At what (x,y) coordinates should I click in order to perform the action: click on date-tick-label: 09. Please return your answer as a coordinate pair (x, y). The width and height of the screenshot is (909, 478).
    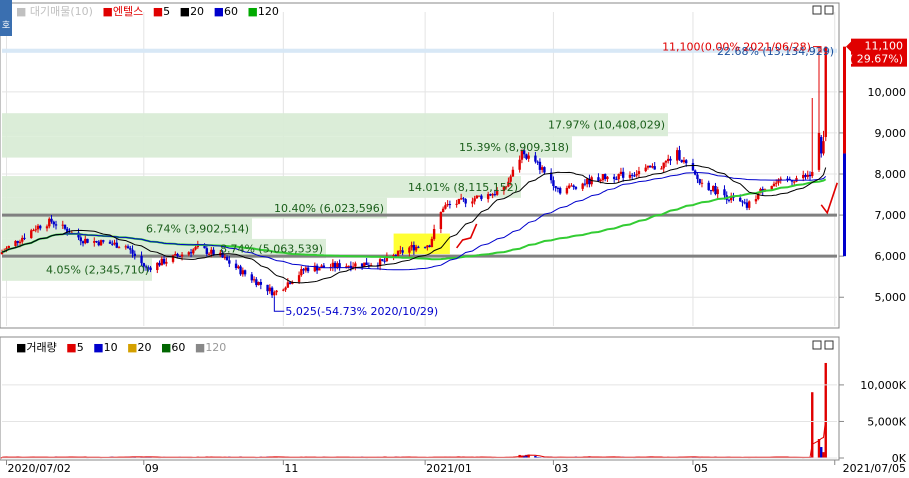
    Looking at the image, I should click on (152, 468).